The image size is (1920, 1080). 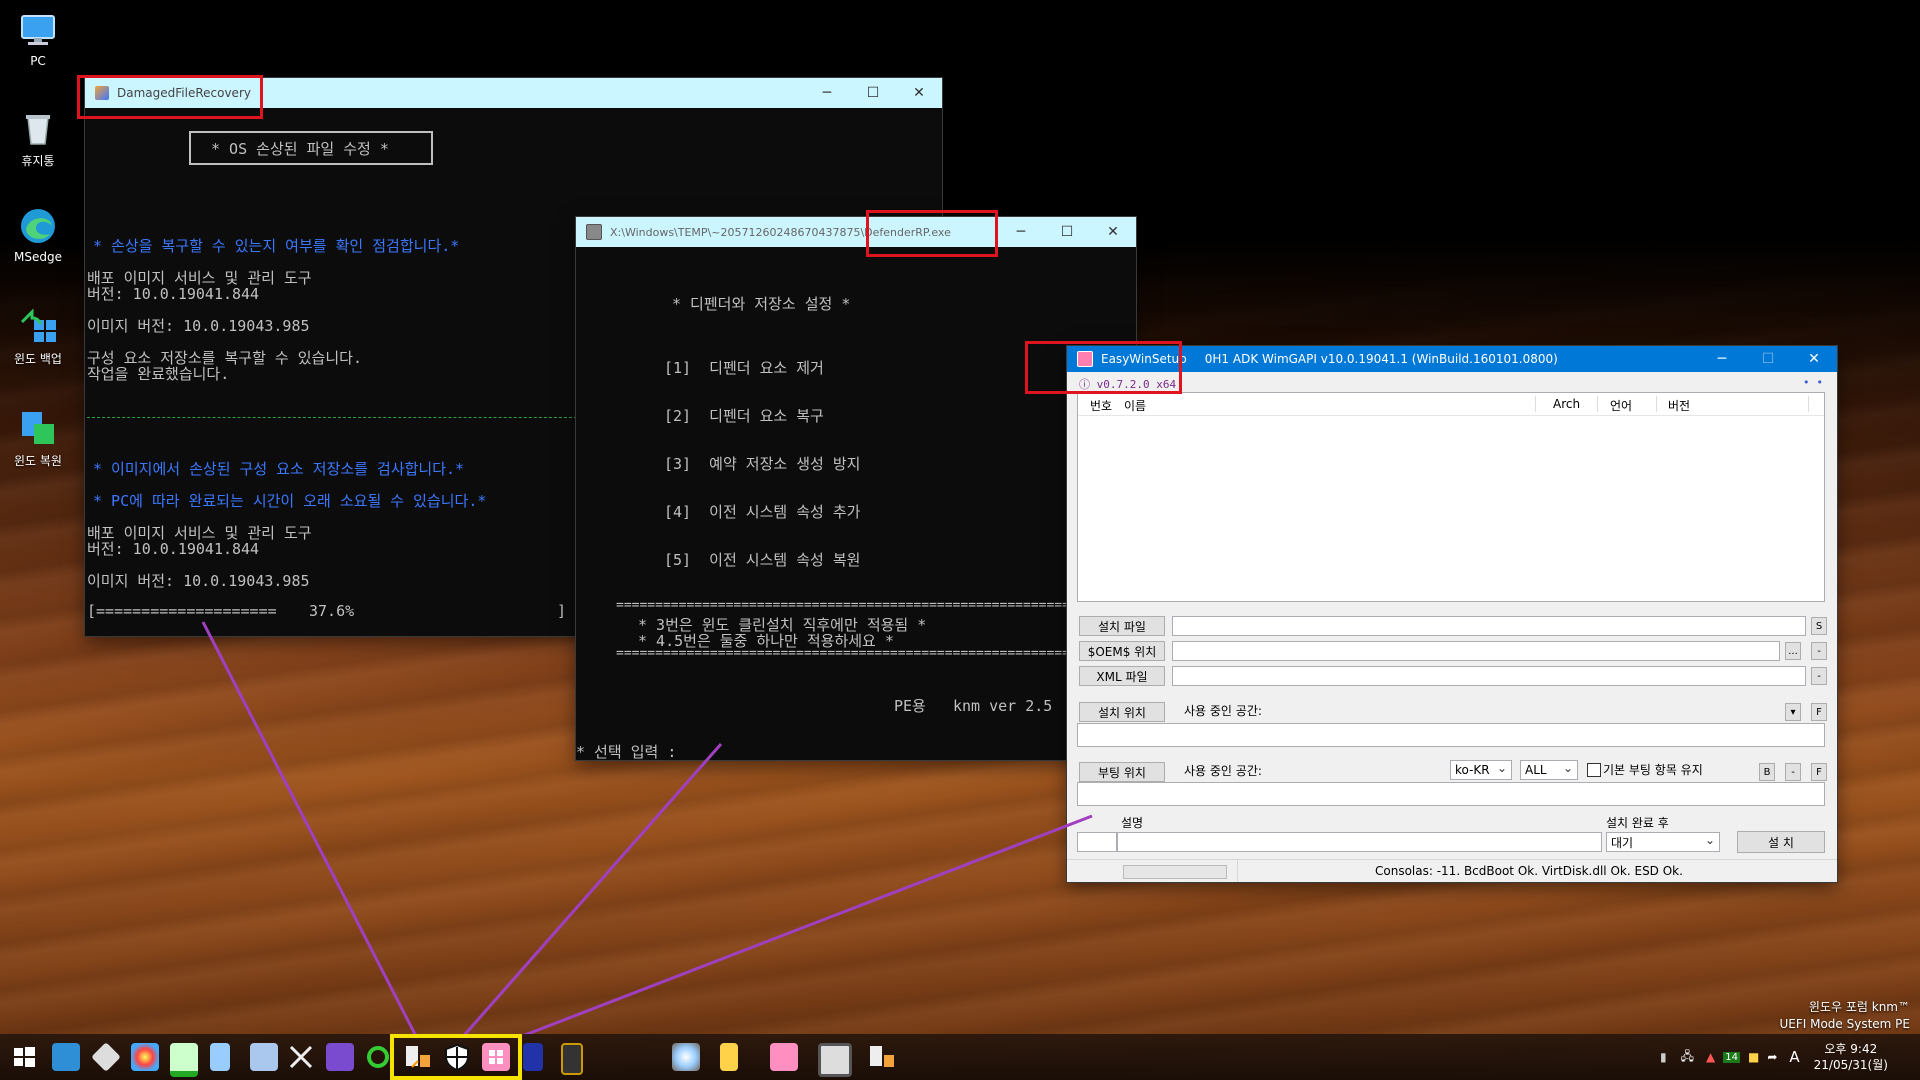 I want to click on easywinsetup-taskbar-icon, so click(x=496, y=1057).